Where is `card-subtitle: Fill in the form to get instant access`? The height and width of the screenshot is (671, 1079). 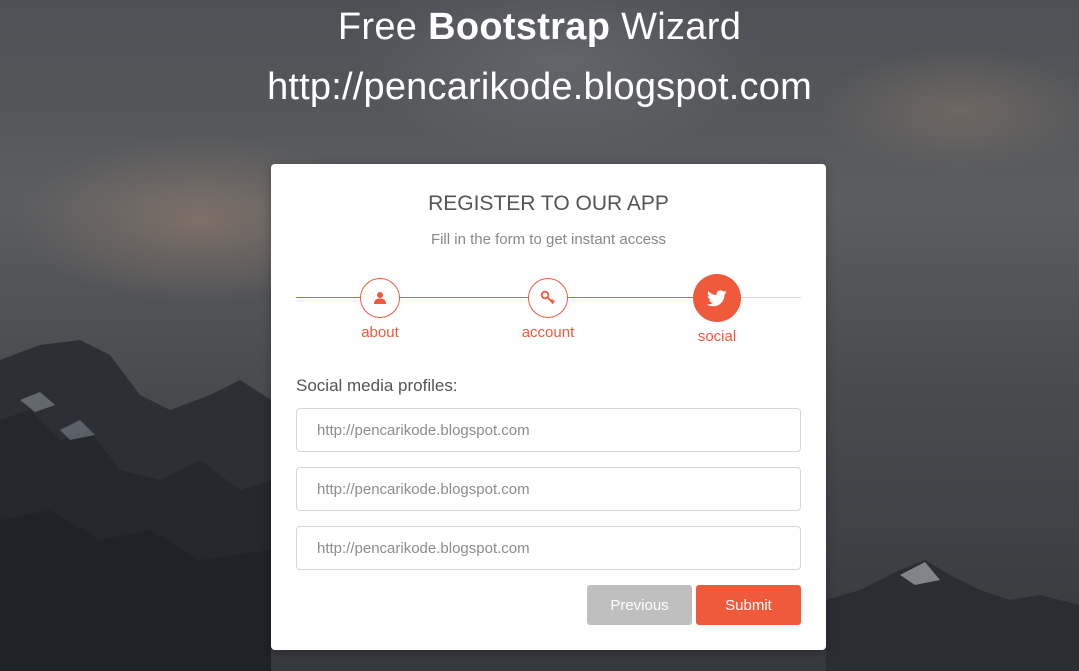 card-subtitle: Fill in the form to get instant access is located at coordinates (548, 239).